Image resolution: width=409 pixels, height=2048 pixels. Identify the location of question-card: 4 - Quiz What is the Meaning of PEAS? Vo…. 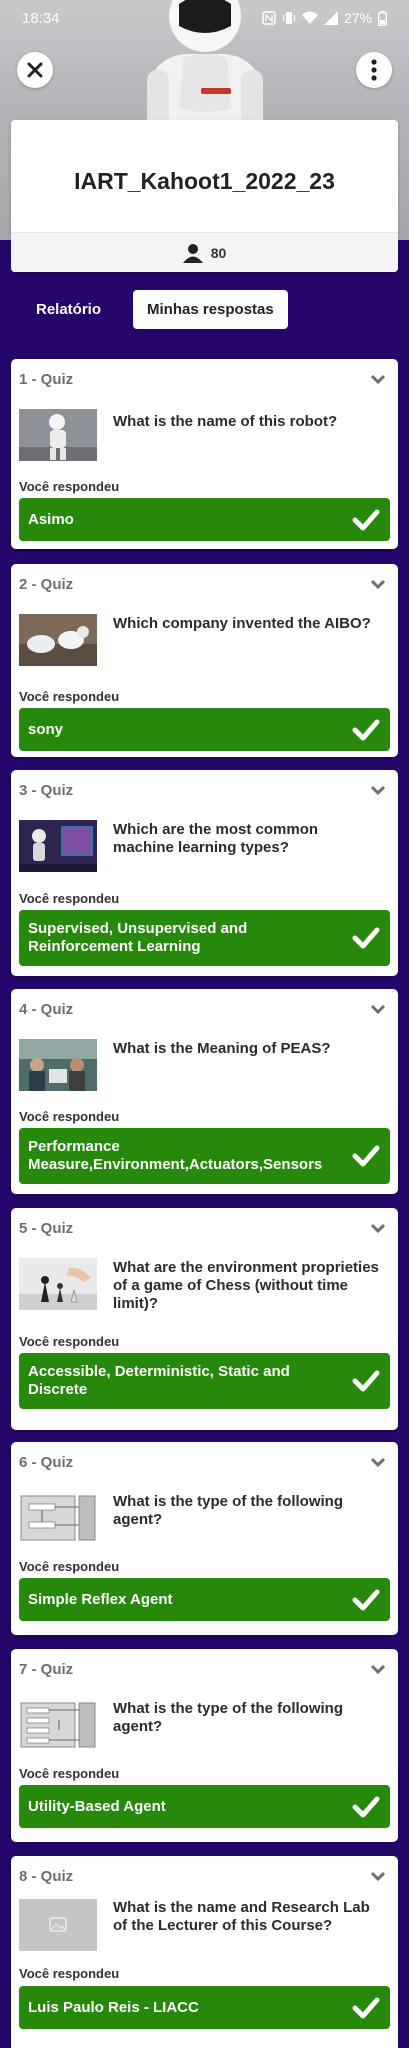
(204, 1091).